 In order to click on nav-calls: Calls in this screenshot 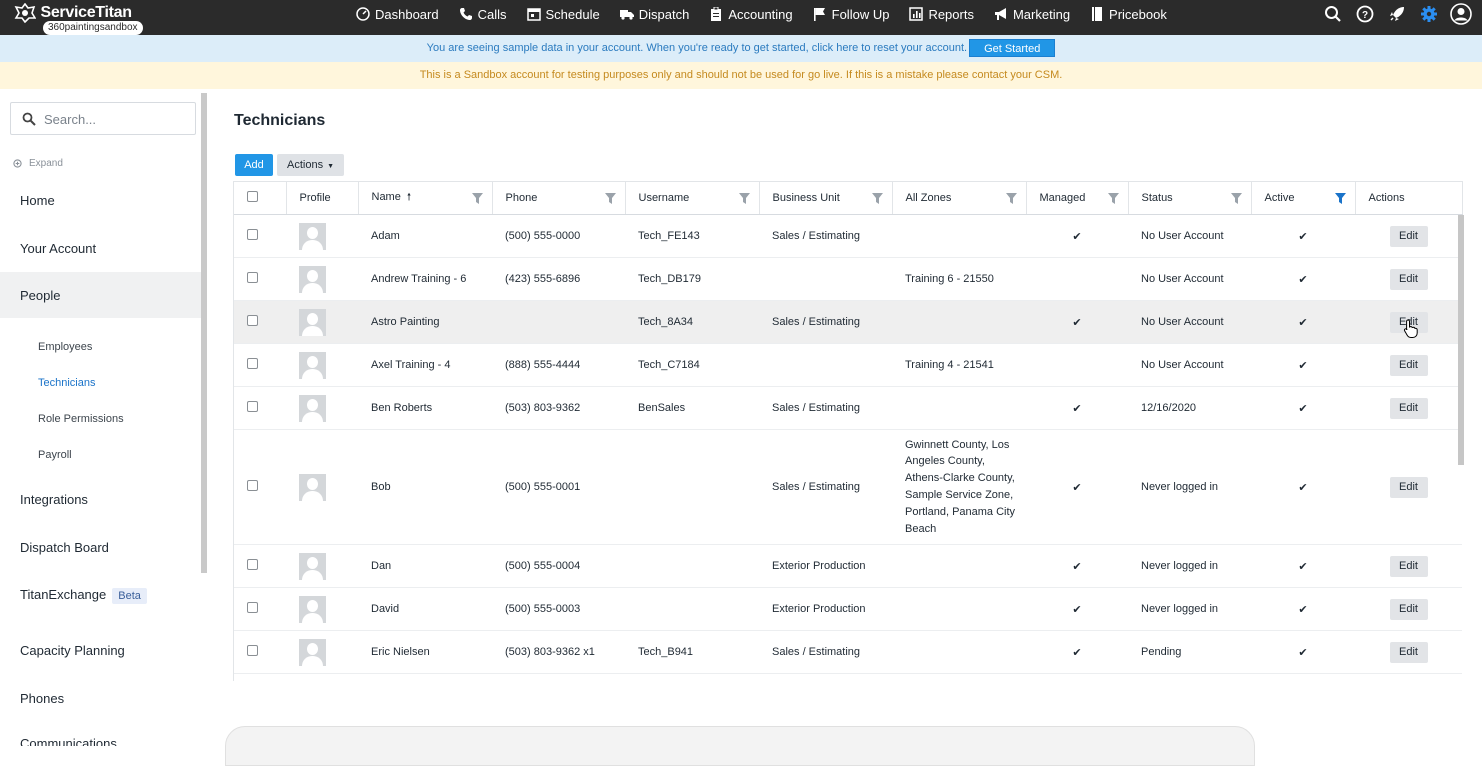, I will do `click(483, 14)`.